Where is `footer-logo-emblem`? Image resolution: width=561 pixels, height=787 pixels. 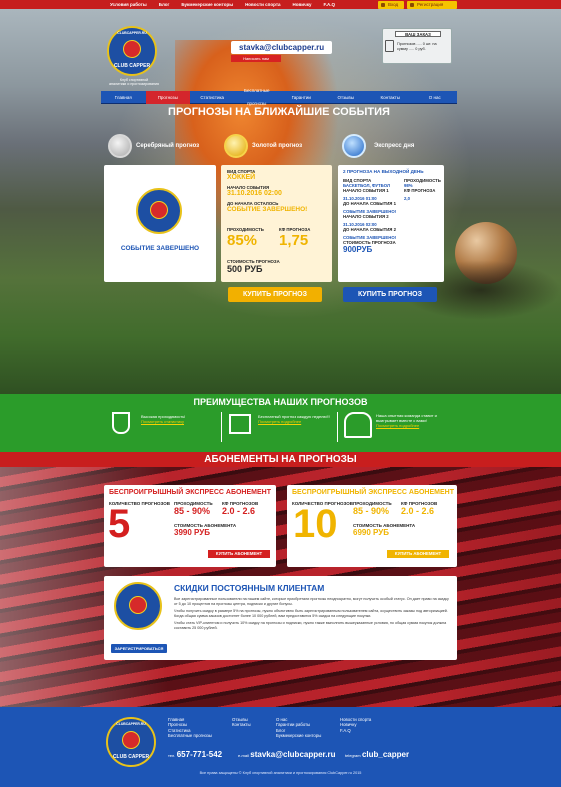
footer-logo-emblem is located at coordinates (131, 740).